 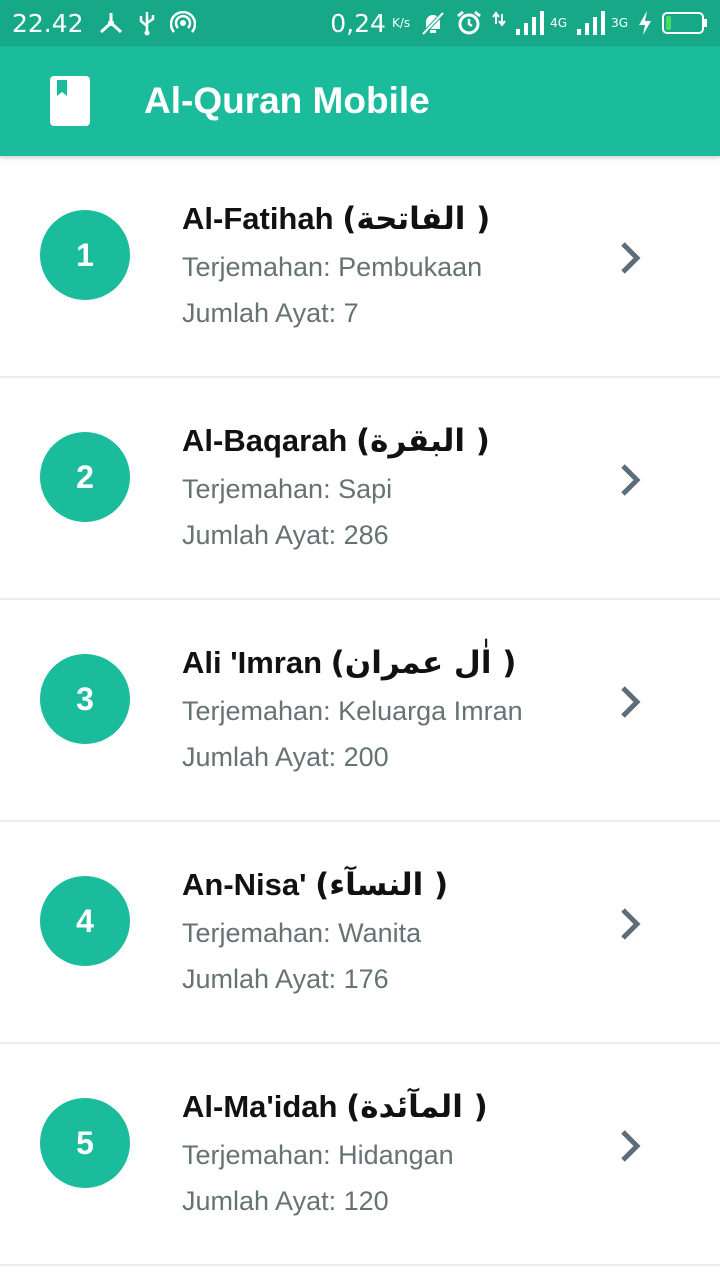 I want to click on alarm-icon, so click(x=469, y=23).